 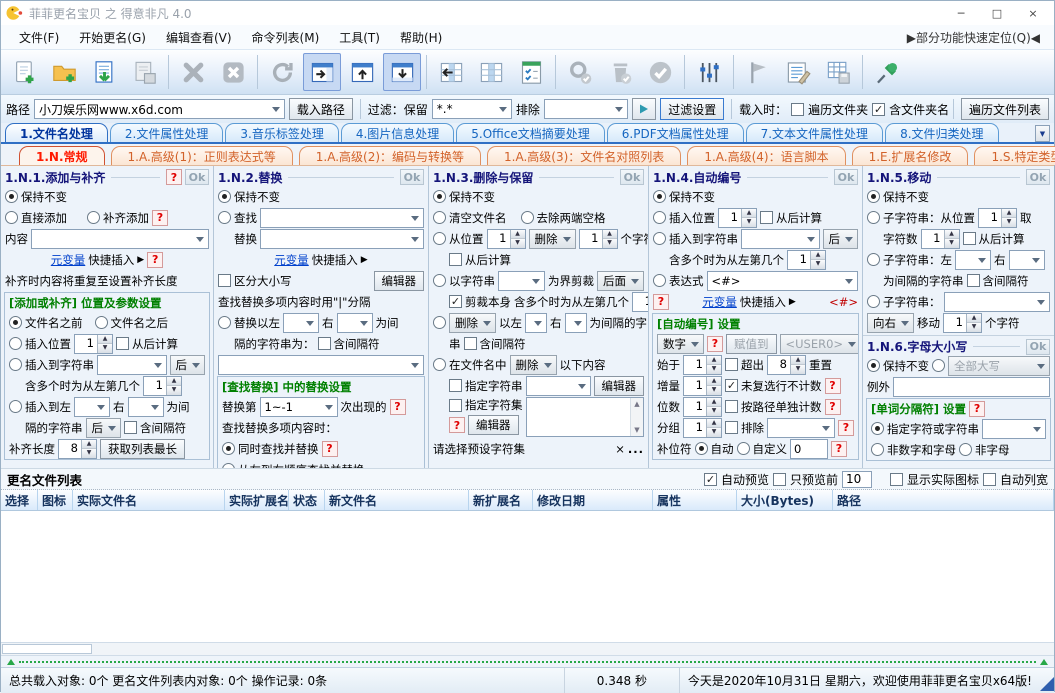 I want to click on p2-include-sep-checkbox, so click(x=324, y=343).